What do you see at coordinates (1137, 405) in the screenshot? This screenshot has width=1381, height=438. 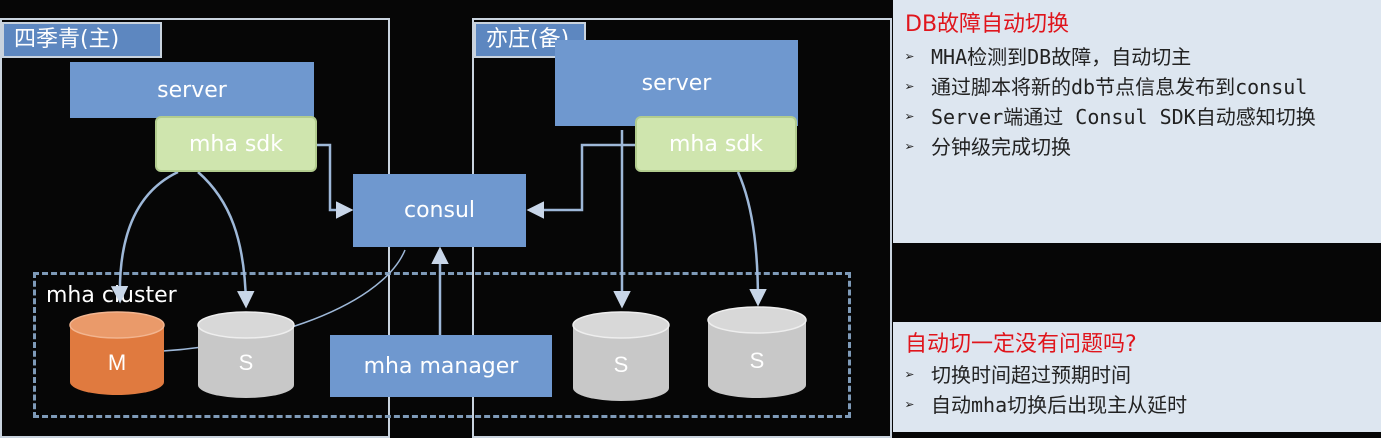 I see `risk-bullet: ➢ 自动mha切换后出现主从延时` at bounding box center [1137, 405].